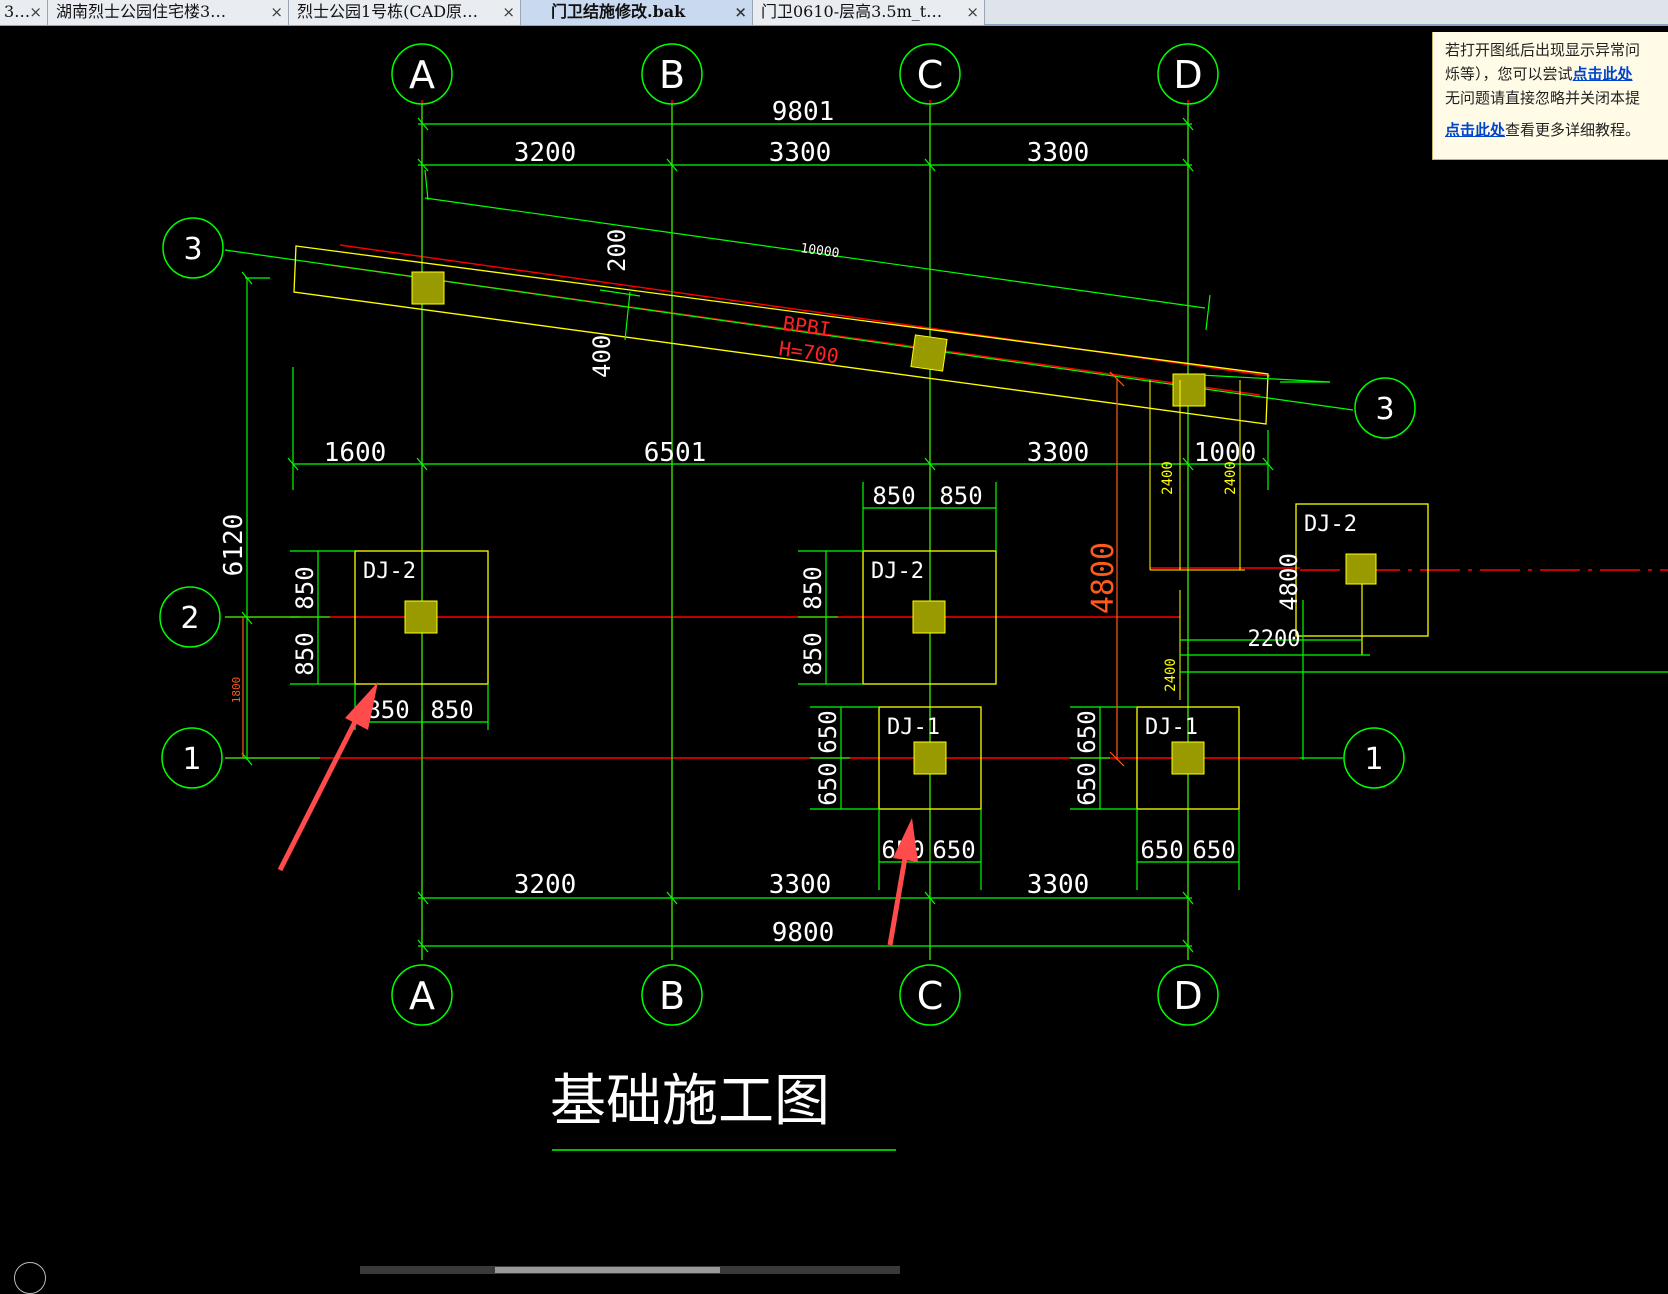  Describe the element at coordinates (30, 1278) in the screenshot. I see `status-circle-icon` at that location.